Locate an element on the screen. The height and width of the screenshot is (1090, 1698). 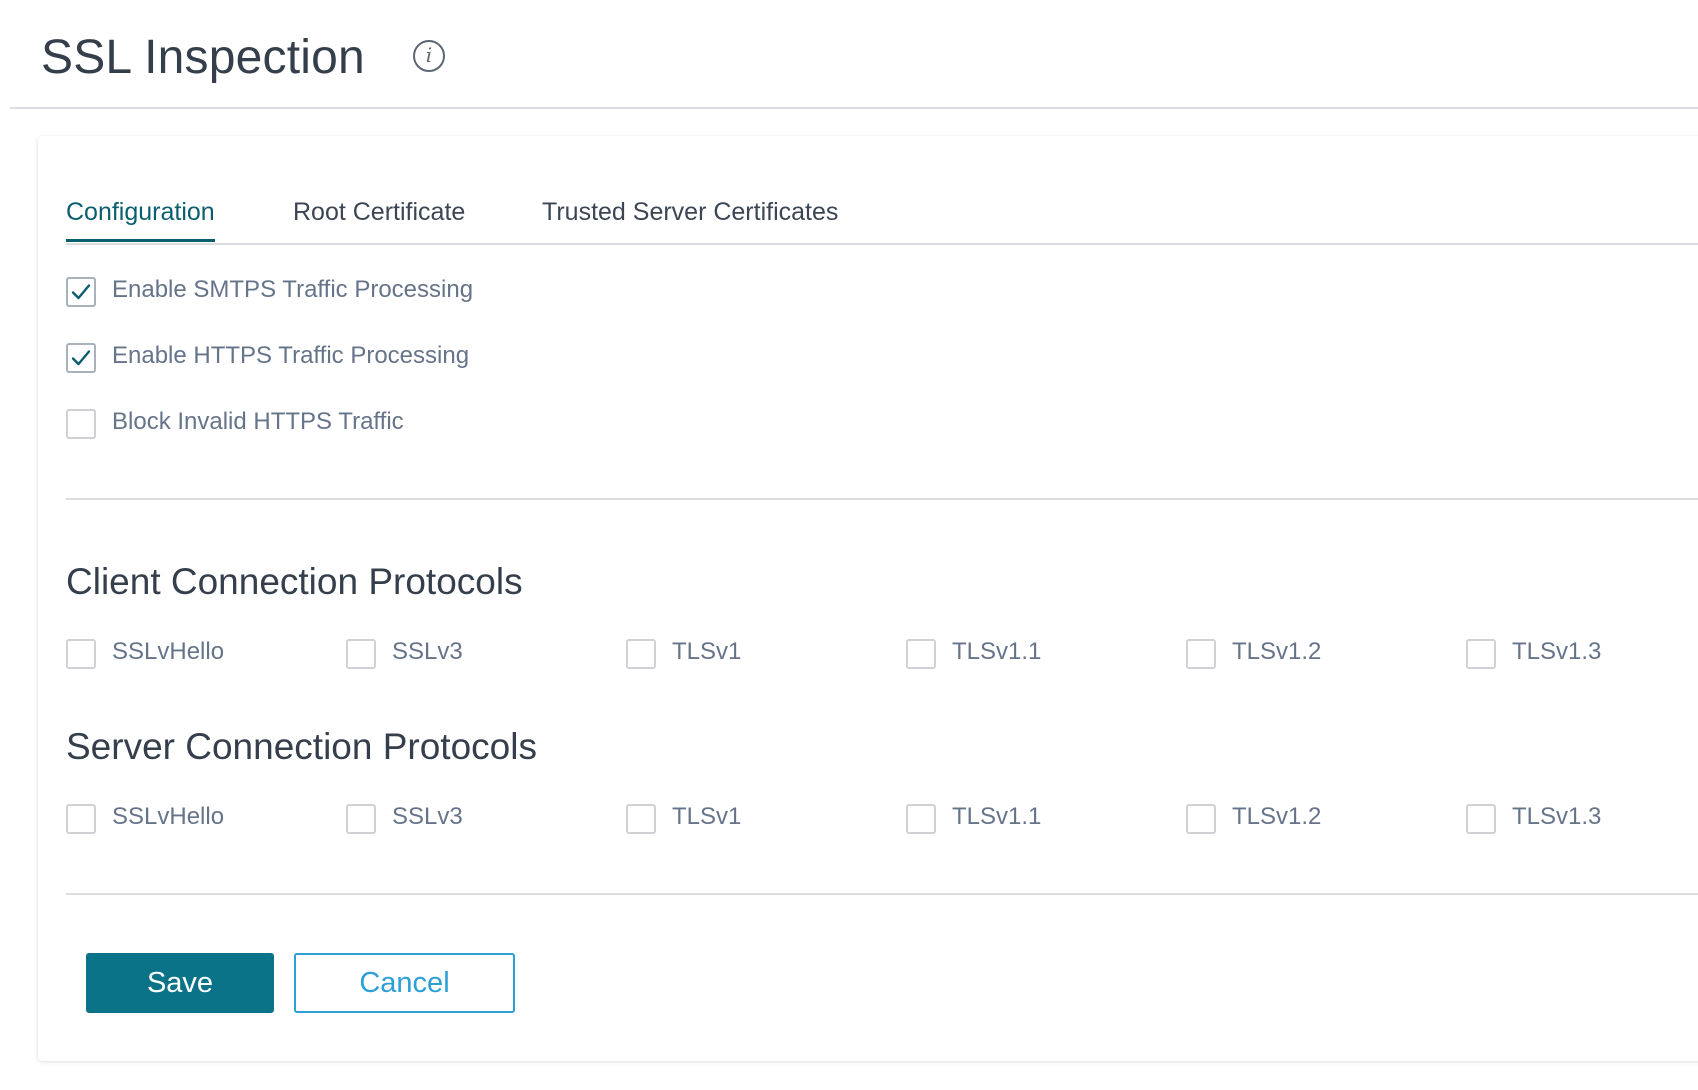
enable-https-traffic-processing-checkbox is located at coordinates (81, 358).